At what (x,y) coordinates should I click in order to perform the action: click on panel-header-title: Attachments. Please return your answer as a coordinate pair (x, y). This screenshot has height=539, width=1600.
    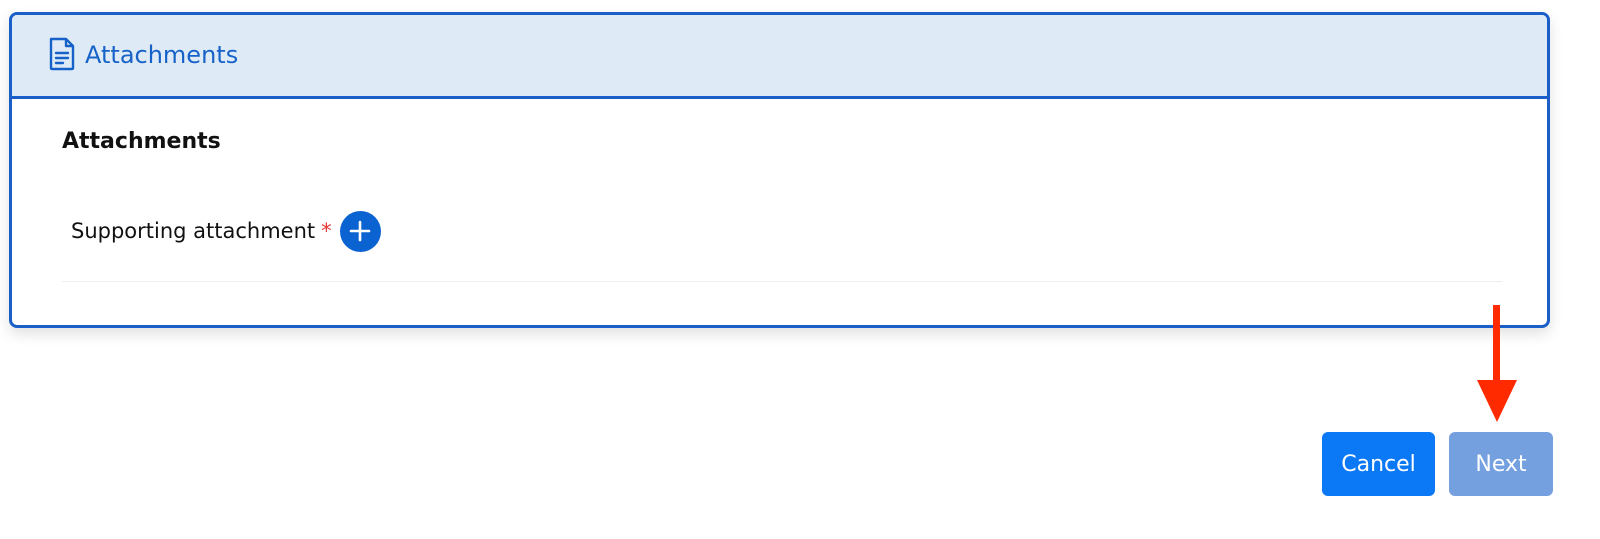
    Looking at the image, I should click on (162, 55).